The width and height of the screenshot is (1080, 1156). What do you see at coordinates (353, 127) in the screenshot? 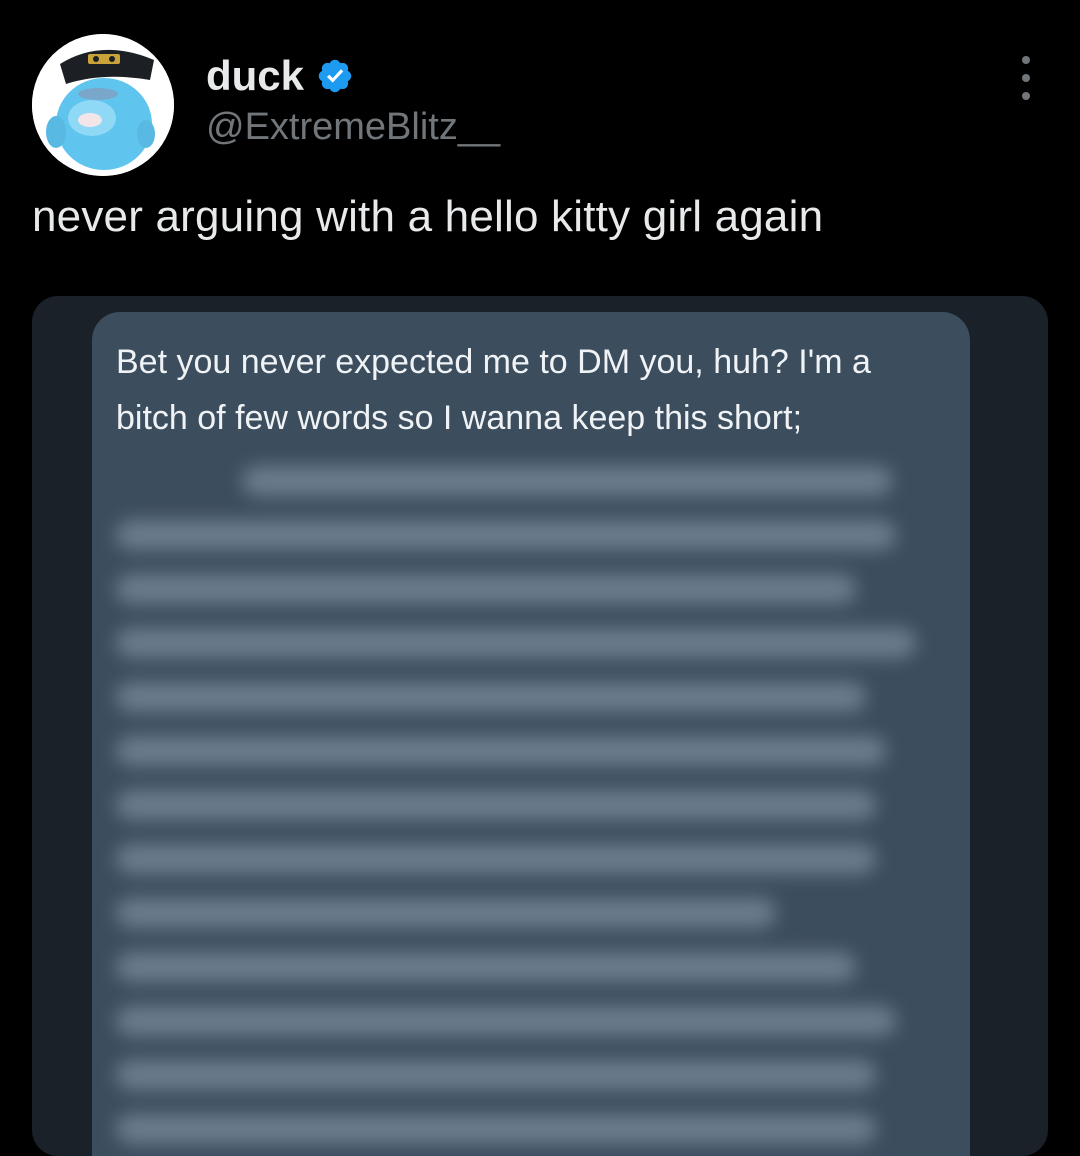
I see `author-handle: @ExtremeBlitz__` at bounding box center [353, 127].